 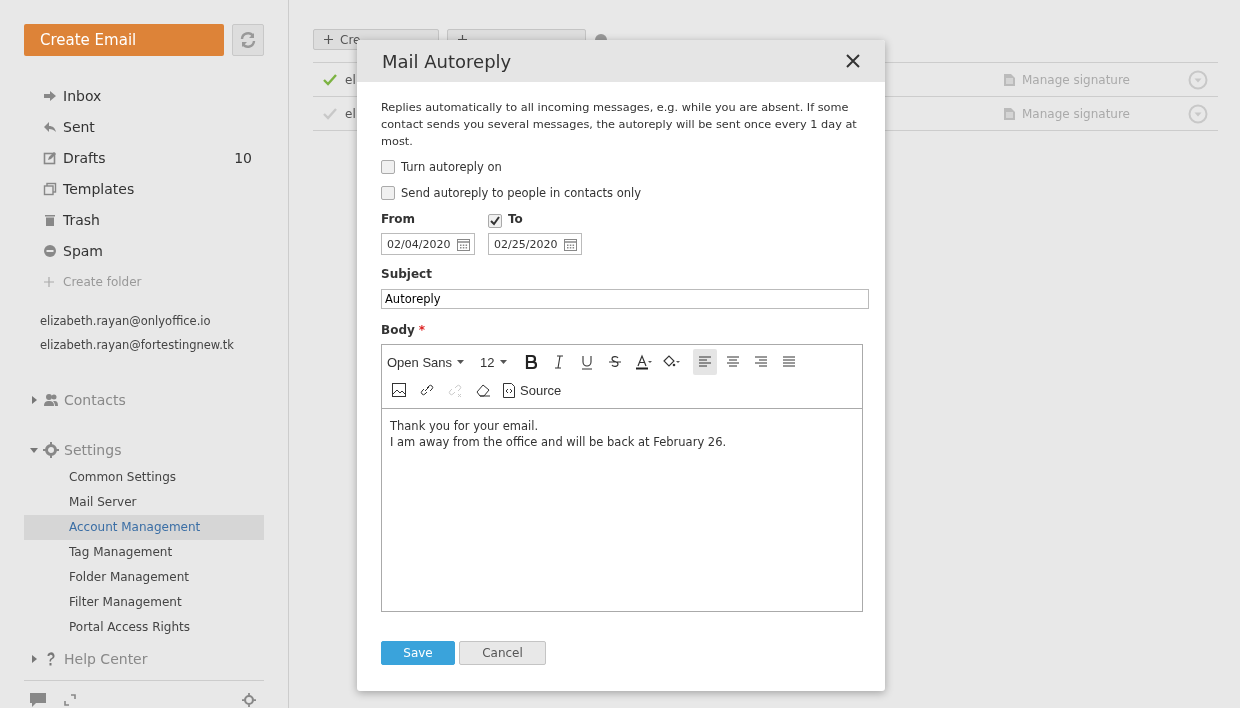 I want to click on eraser-icon, so click(x=483, y=390).